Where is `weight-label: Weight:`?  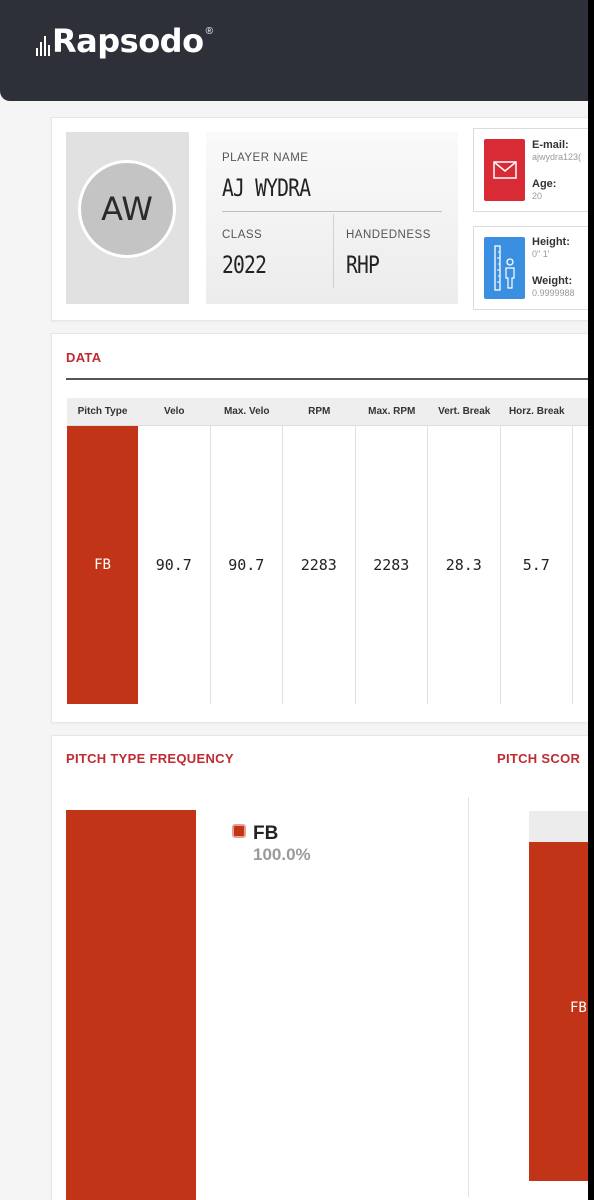 weight-label: Weight: is located at coordinates (552, 281).